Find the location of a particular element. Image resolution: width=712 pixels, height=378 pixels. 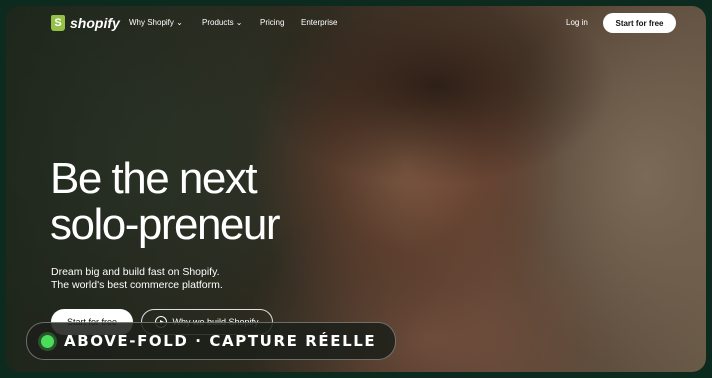

hero-subtitle-line2: The world's best commerce platform. is located at coordinates (137, 285).